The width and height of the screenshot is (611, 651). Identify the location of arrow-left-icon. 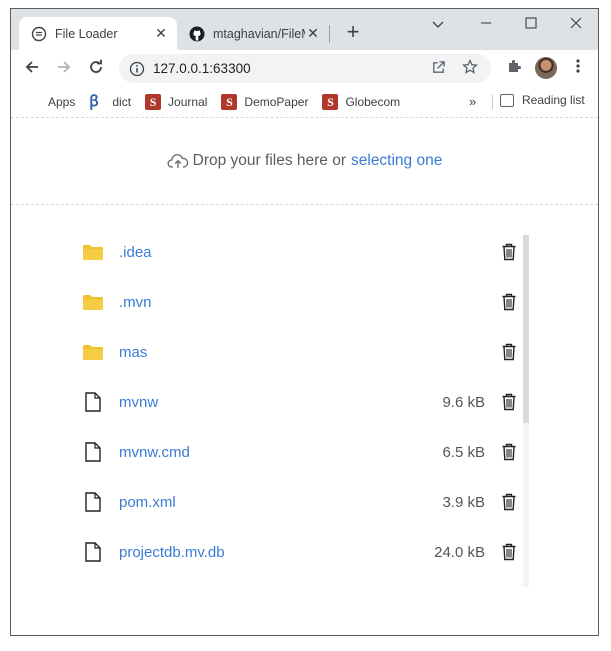
(31, 67).